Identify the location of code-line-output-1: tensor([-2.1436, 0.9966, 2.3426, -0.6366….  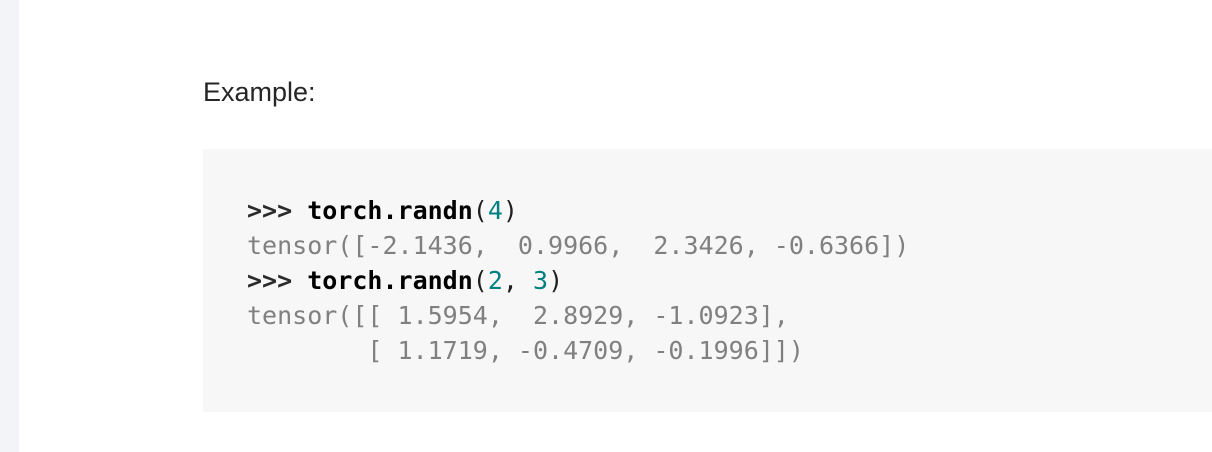
(578, 245).